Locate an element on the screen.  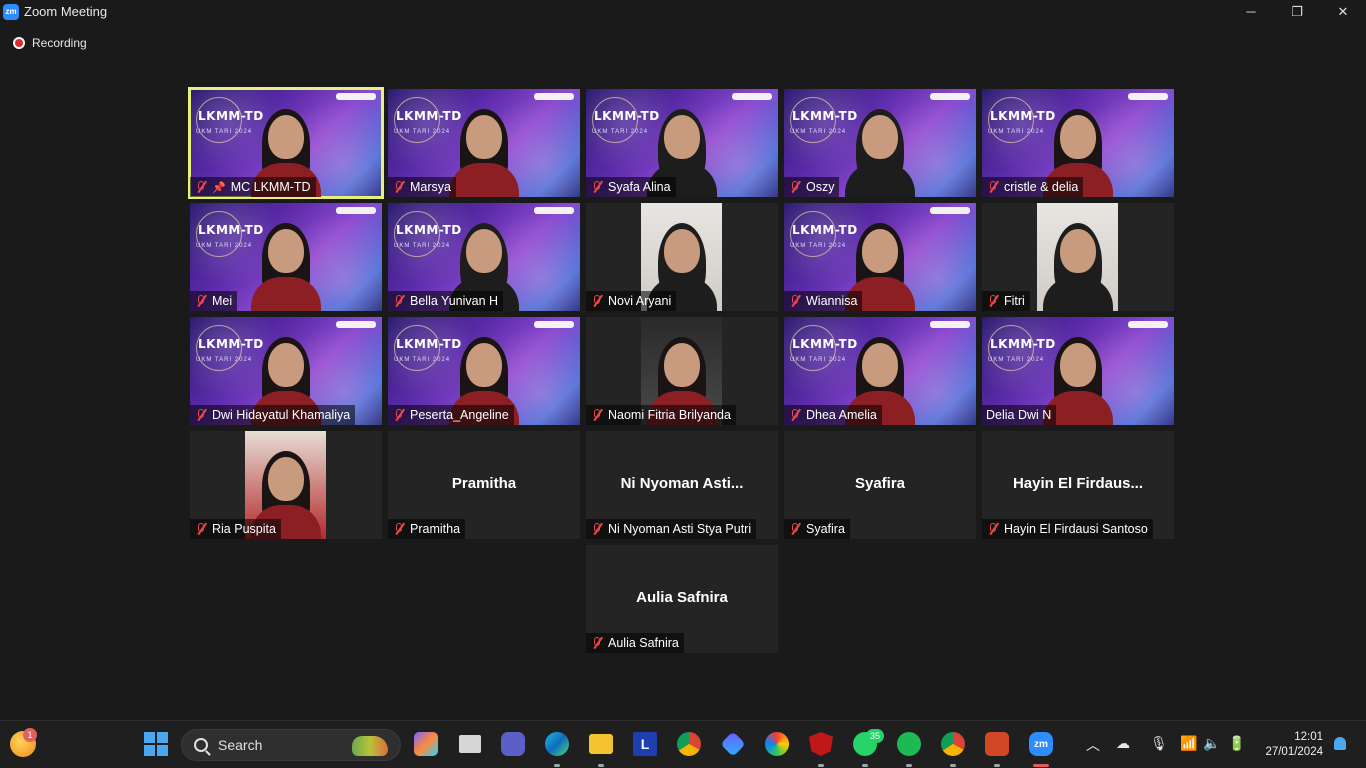
clock: 12:01 27/01/2024 is located at coordinates (1294, 745).